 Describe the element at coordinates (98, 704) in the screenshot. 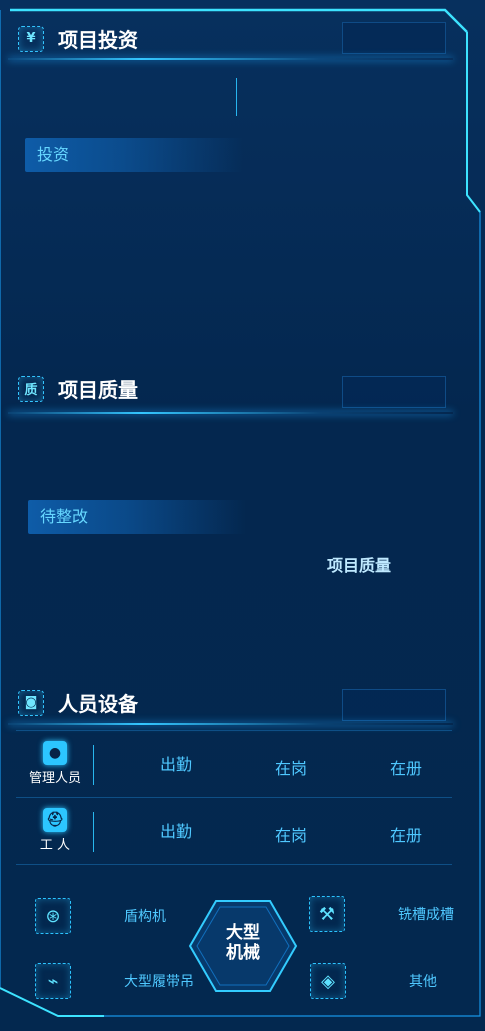

I see `personnel-title: 人员设备` at that location.